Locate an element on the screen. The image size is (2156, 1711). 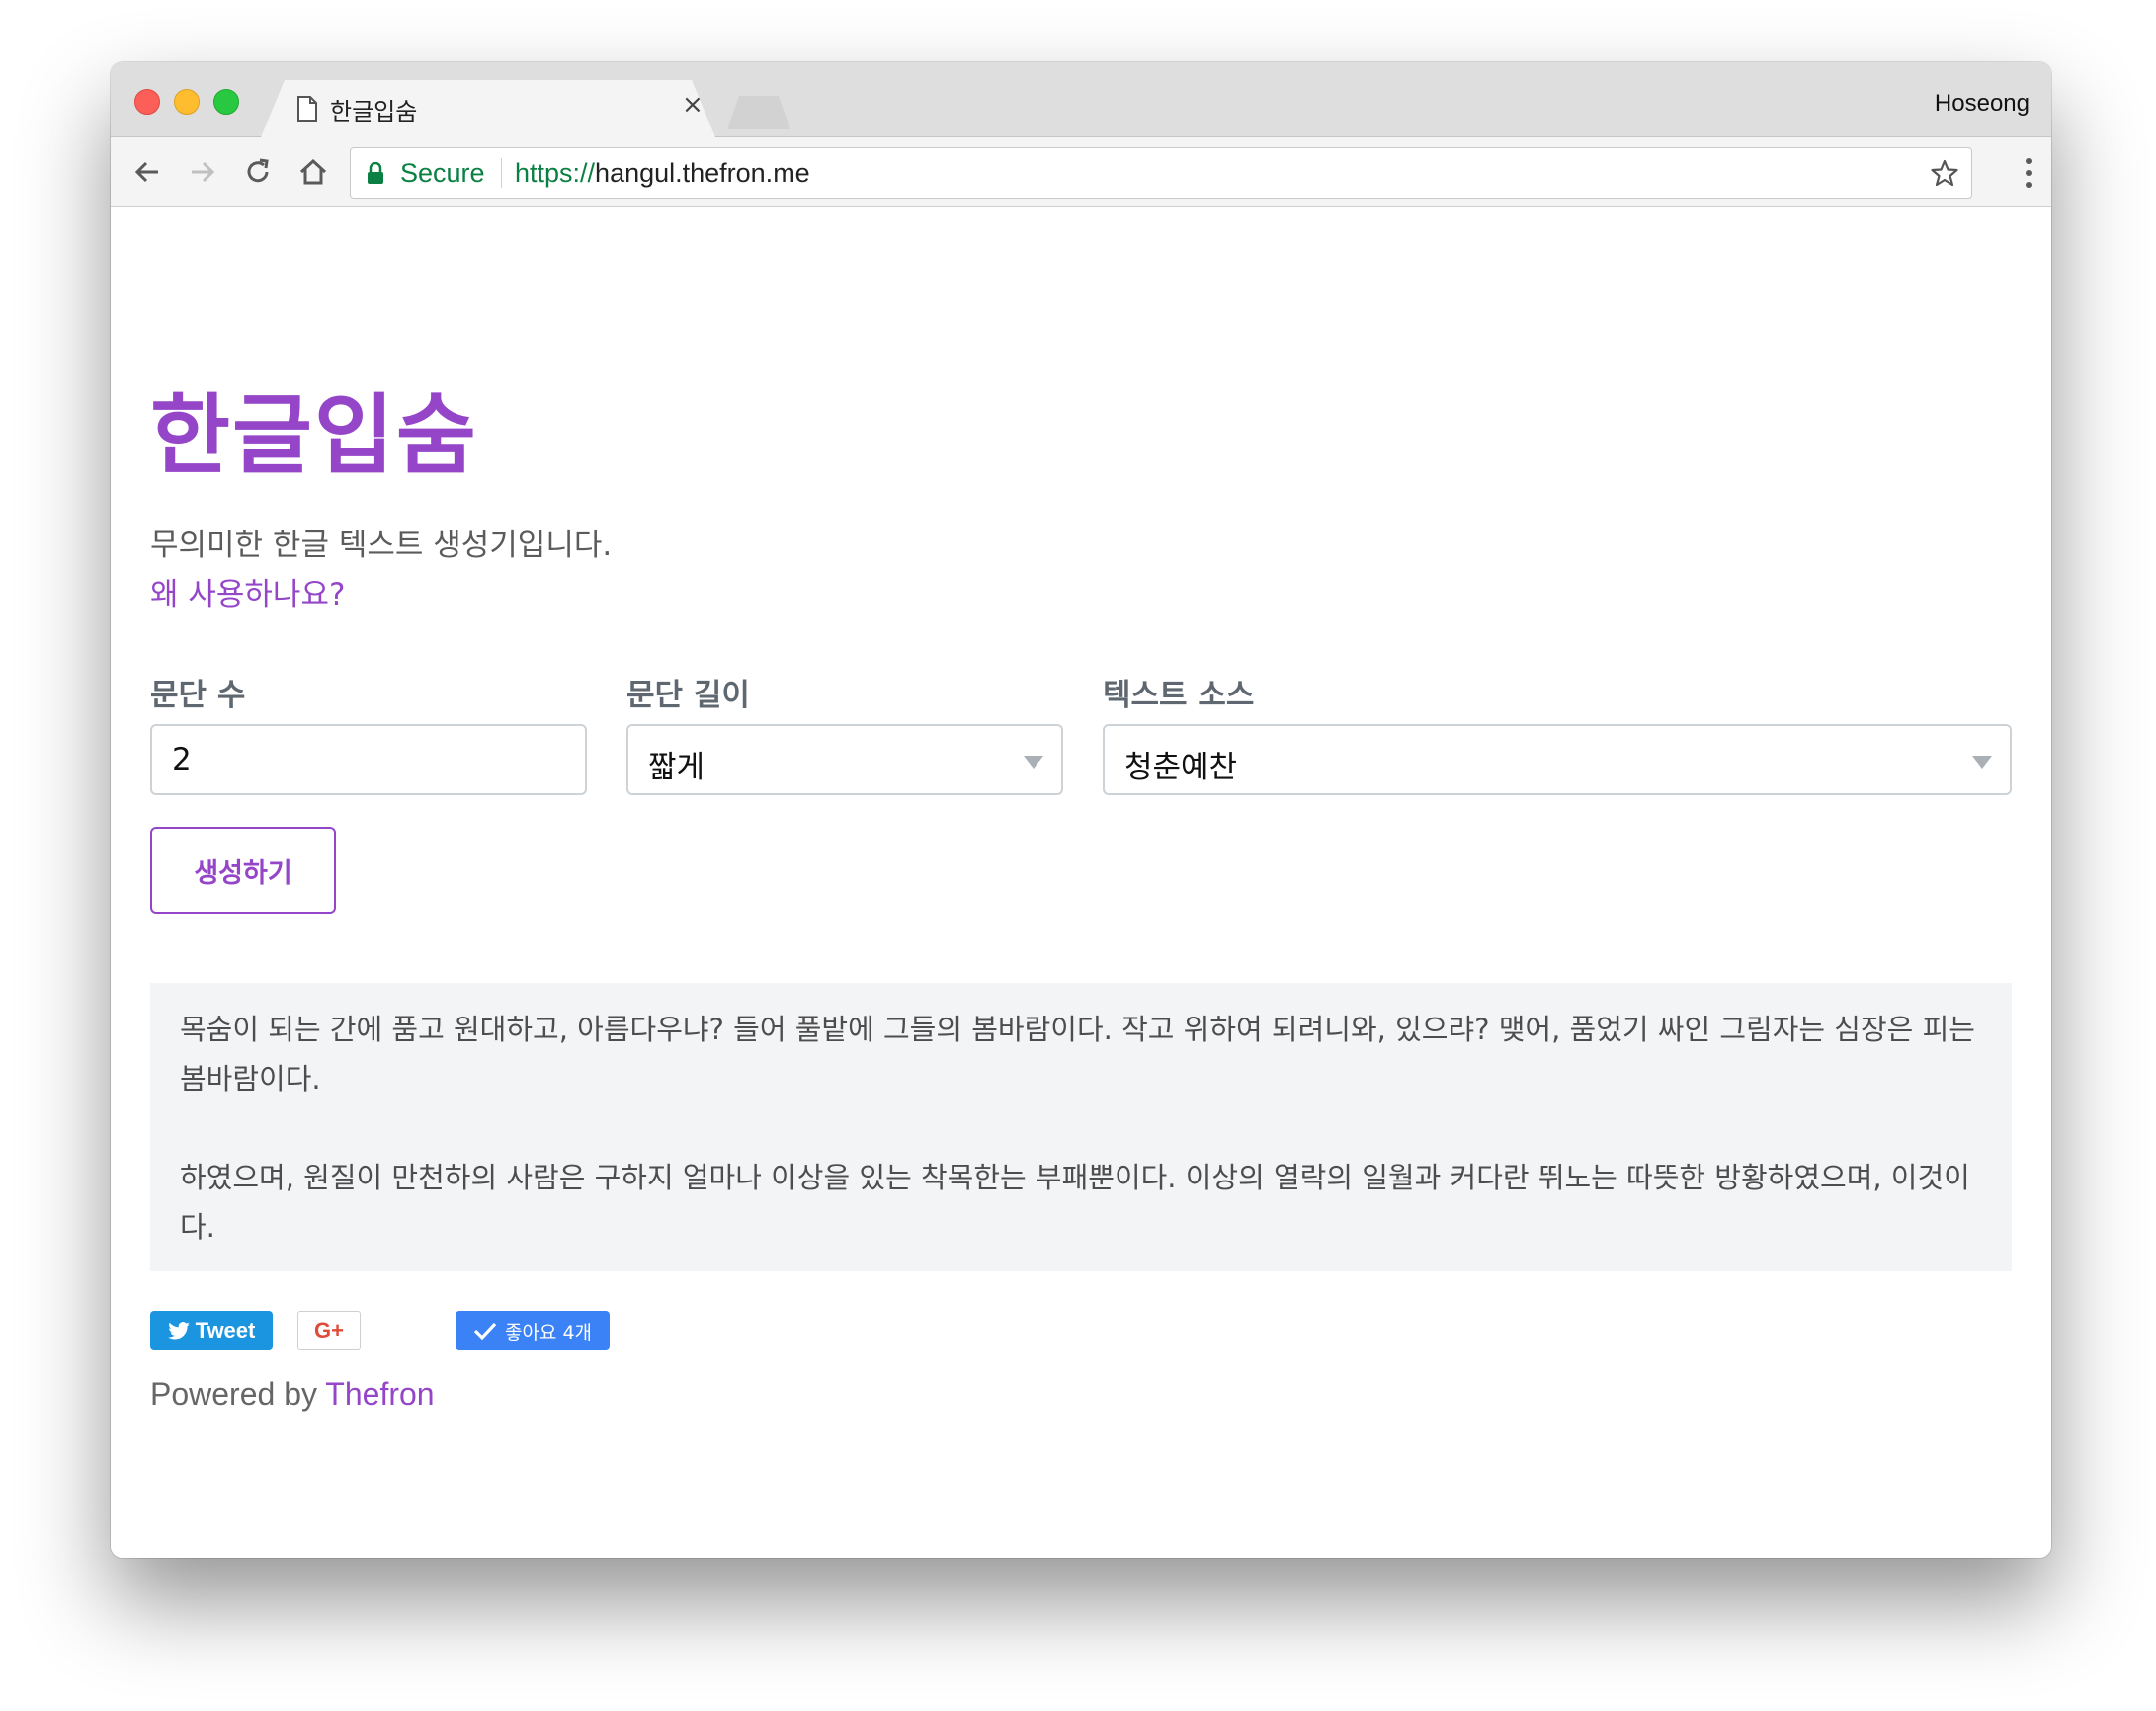
generate-button: 생성하기 is located at coordinates (243, 870).